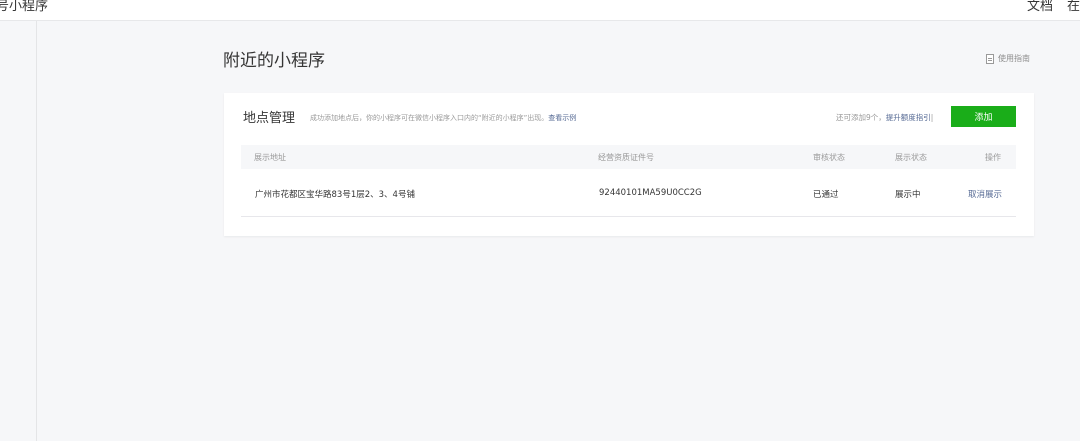 This screenshot has height=441, width=1080. I want to click on section-description-text: 成功添加地点后，你的小程序可在微信小程序入口内的“附近的小程序”出现。, so click(429, 118).